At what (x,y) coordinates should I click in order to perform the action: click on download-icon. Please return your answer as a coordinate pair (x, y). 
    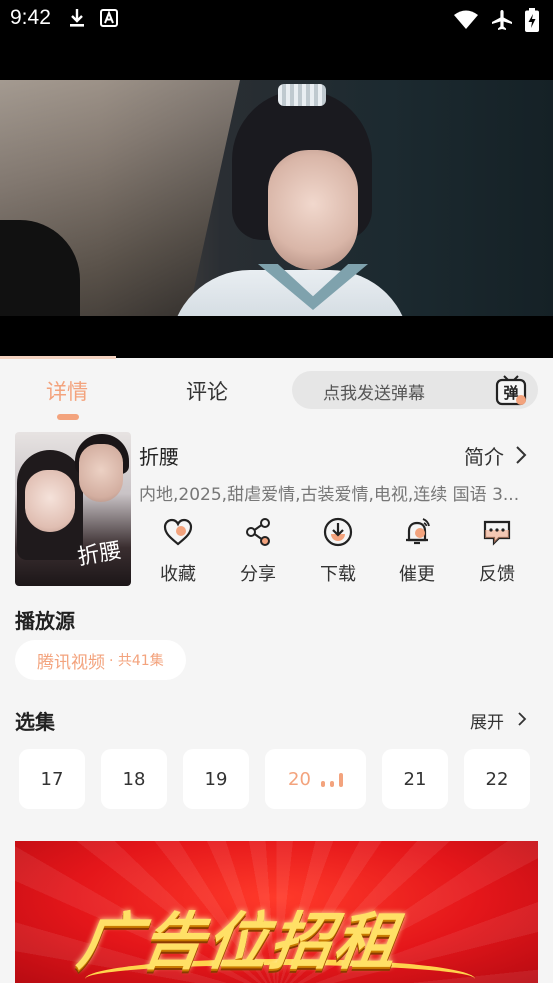
    Looking at the image, I should click on (77, 18).